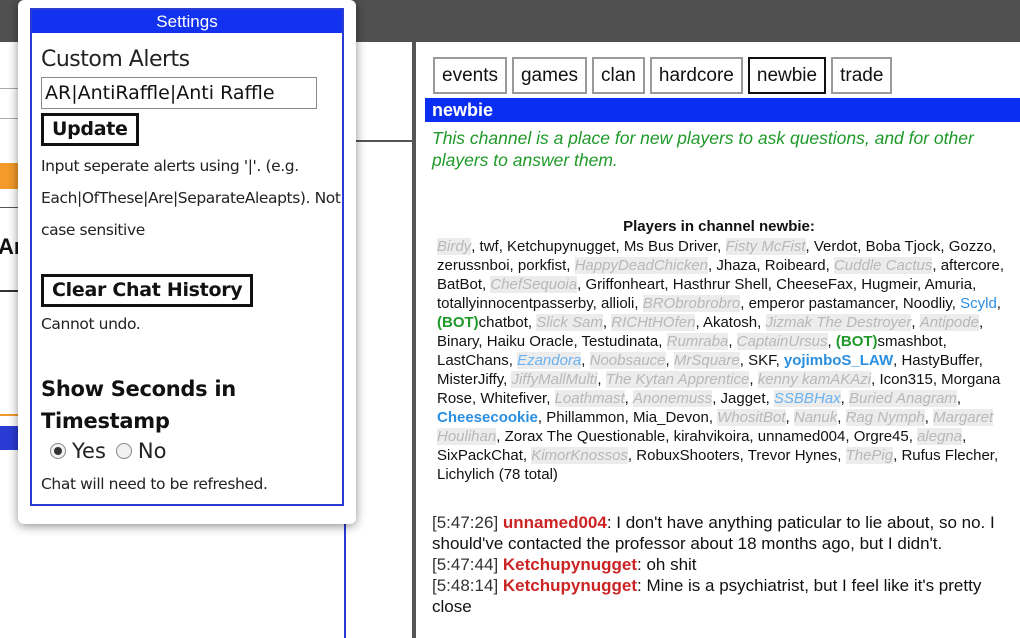 This screenshot has height=638, width=1020. Describe the element at coordinates (138, 405) in the screenshot. I see `show-seconds-heading: Show Seconds in Timestamp` at that location.